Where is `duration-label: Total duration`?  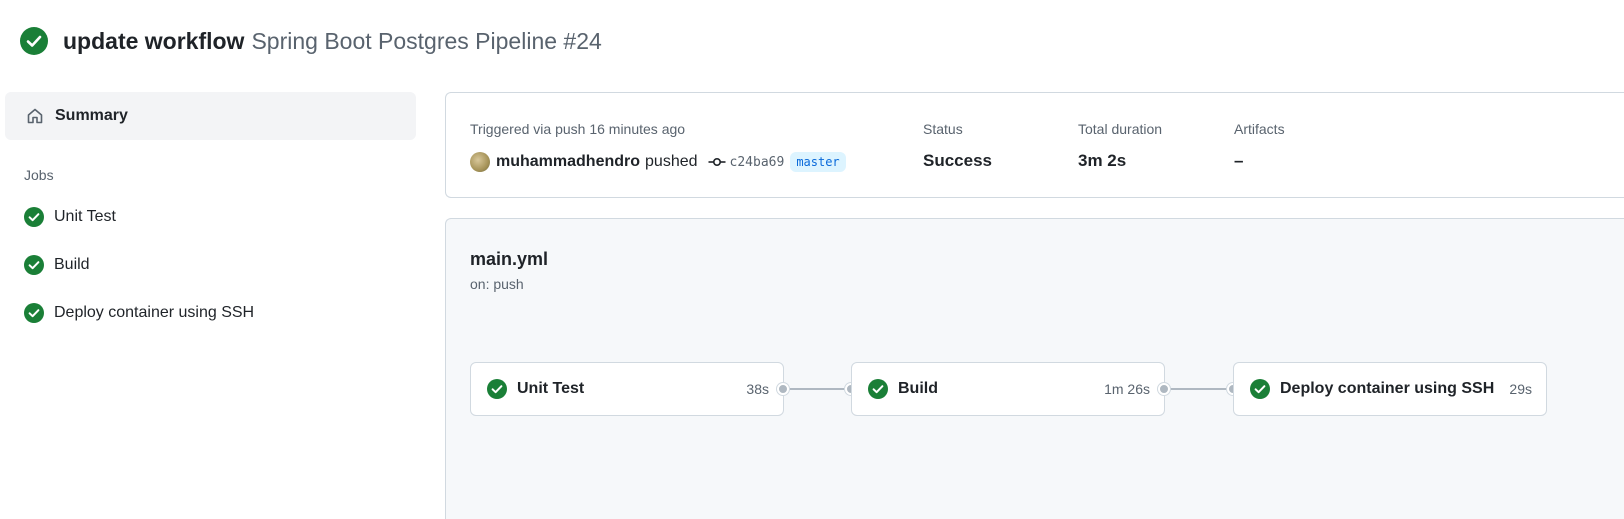
duration-label: Total duration is located at coordinates (1120, 129).